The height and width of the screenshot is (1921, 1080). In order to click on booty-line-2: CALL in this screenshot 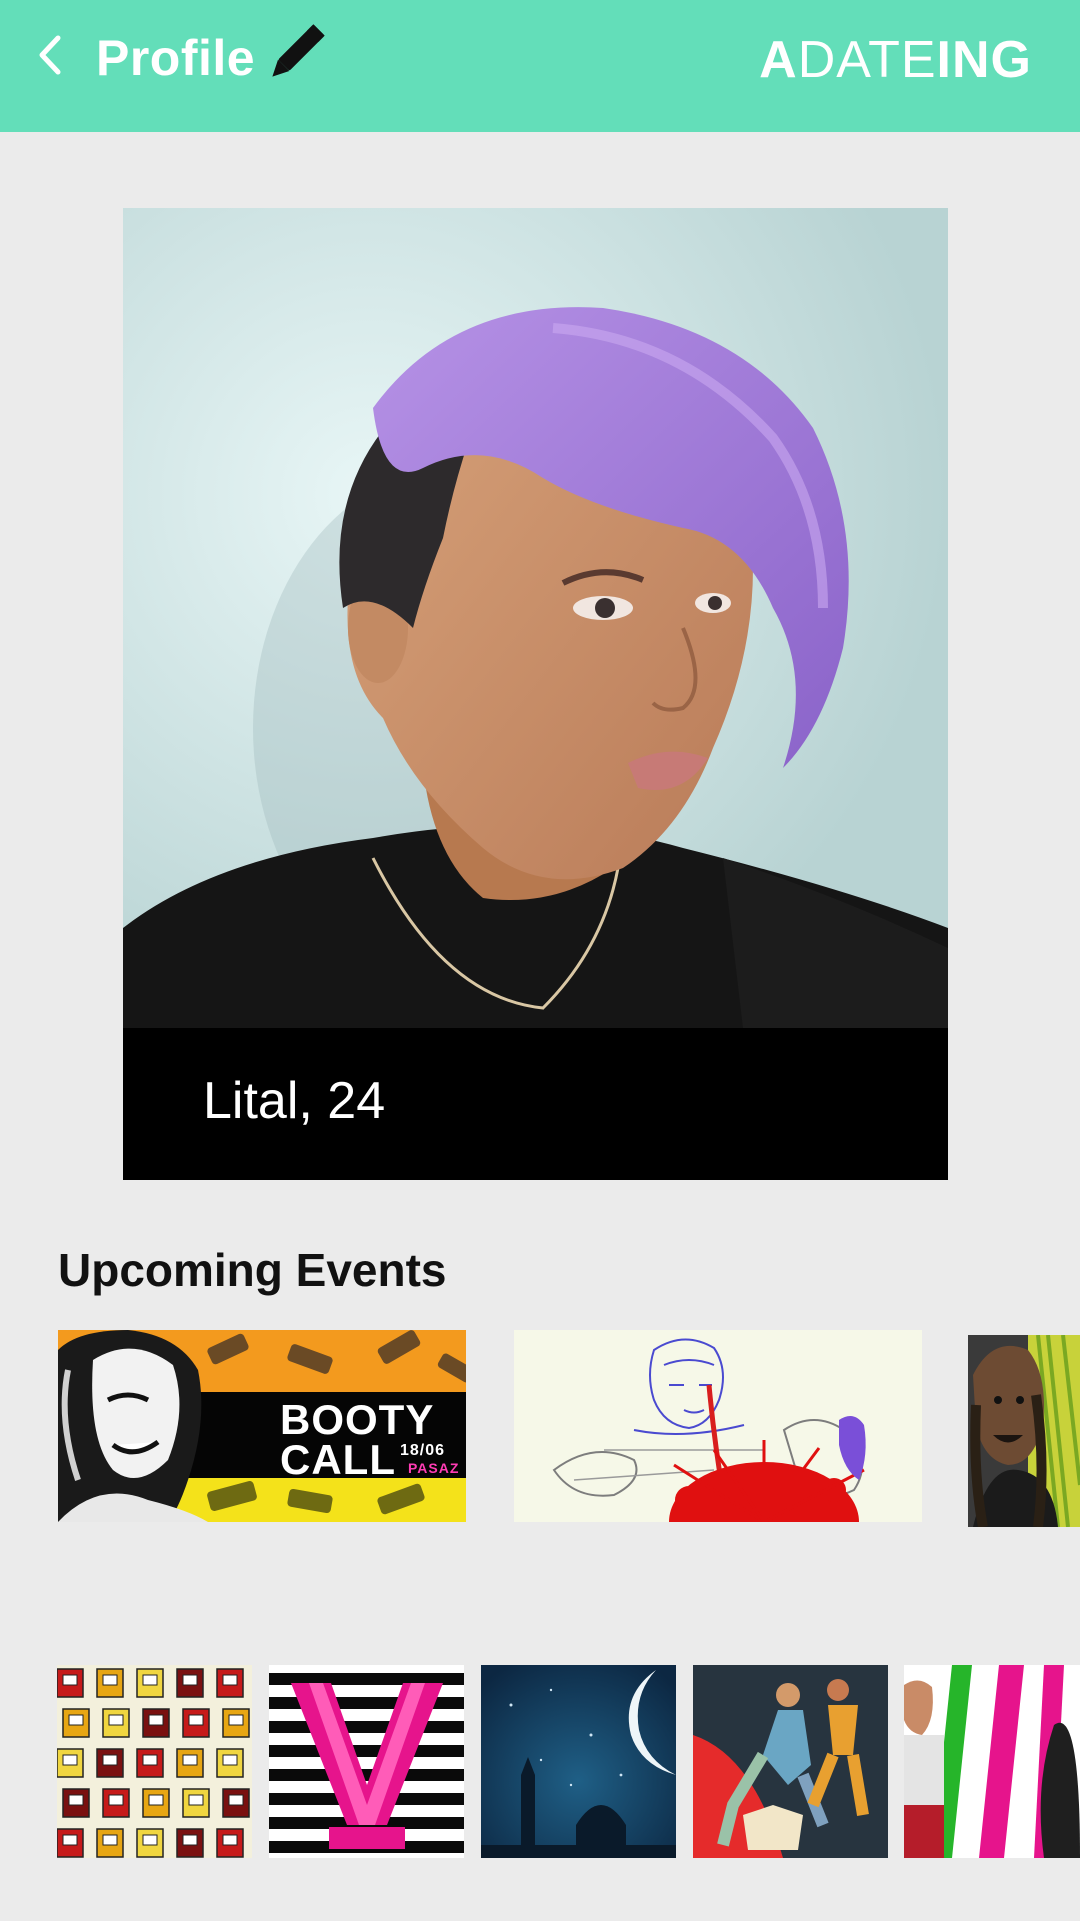, I will do `click(338, 1459)`.